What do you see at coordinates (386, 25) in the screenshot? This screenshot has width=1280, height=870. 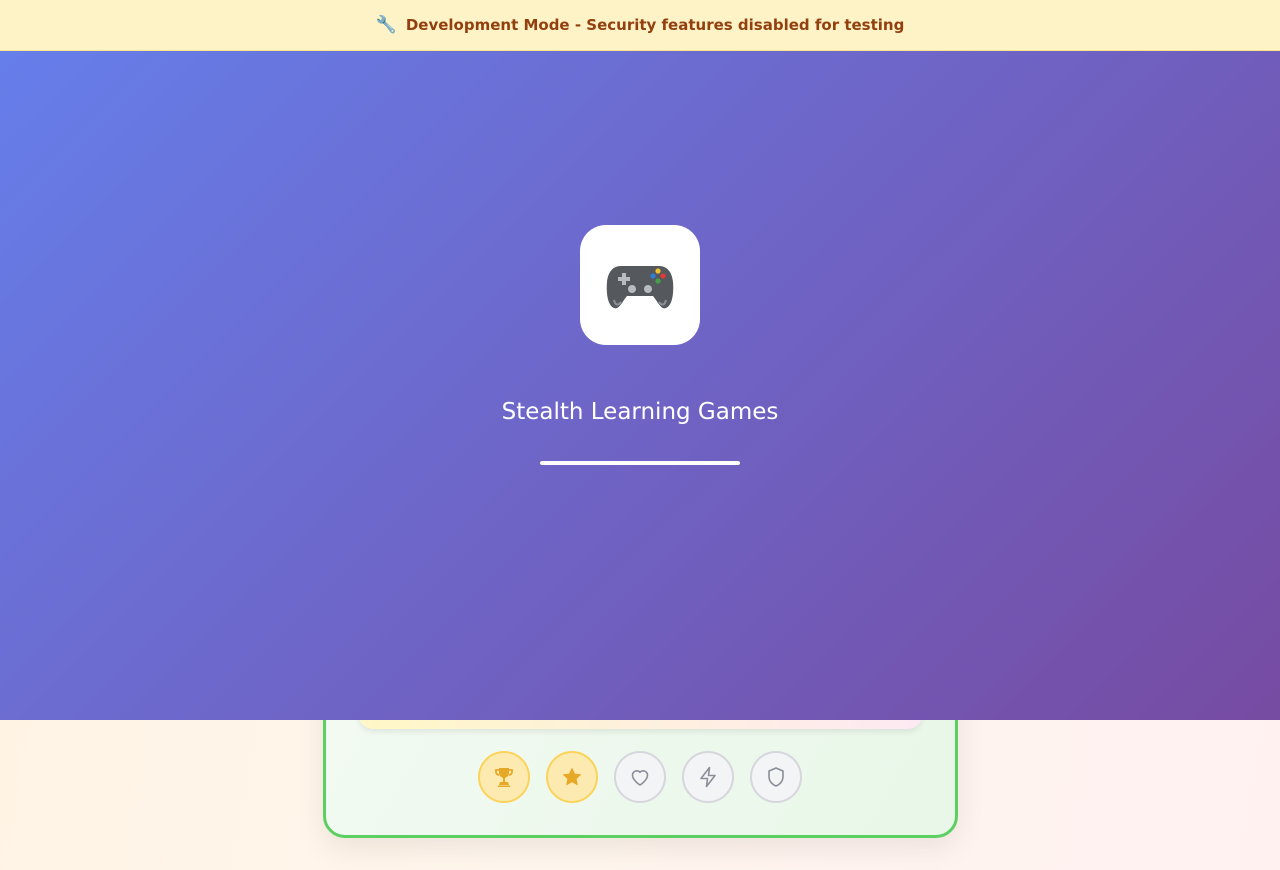 I see `wrench-icon: 🔧` at bounding box center [386, 25].